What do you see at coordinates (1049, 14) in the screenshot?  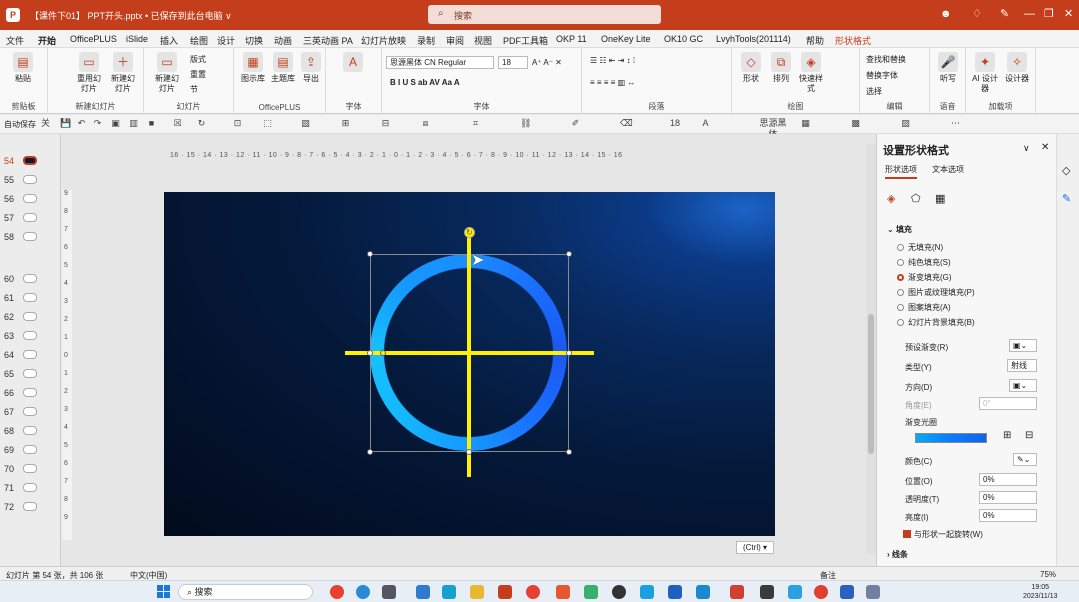 I see `restore-icon: ❐` at bounding box center [1049, 14].